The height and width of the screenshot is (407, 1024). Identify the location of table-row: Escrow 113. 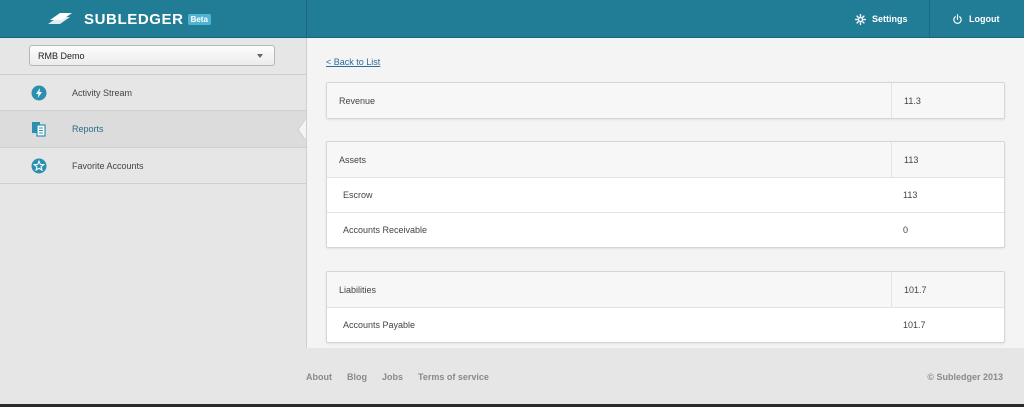
(665, 194).